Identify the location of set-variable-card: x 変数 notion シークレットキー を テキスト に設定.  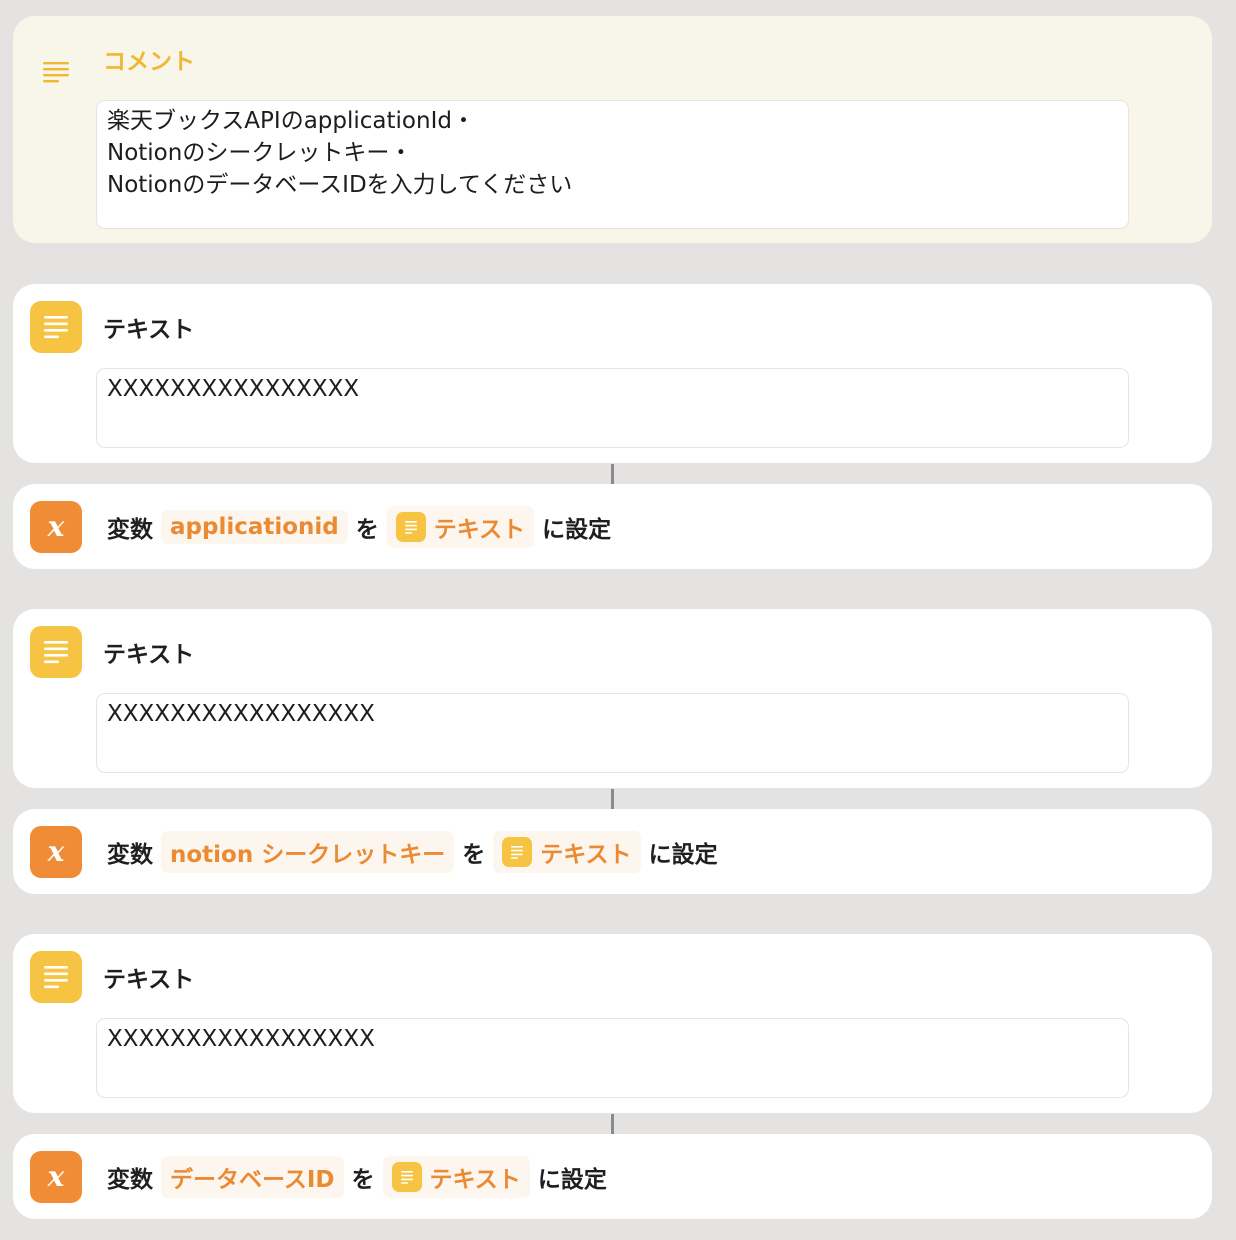
(612, 851).